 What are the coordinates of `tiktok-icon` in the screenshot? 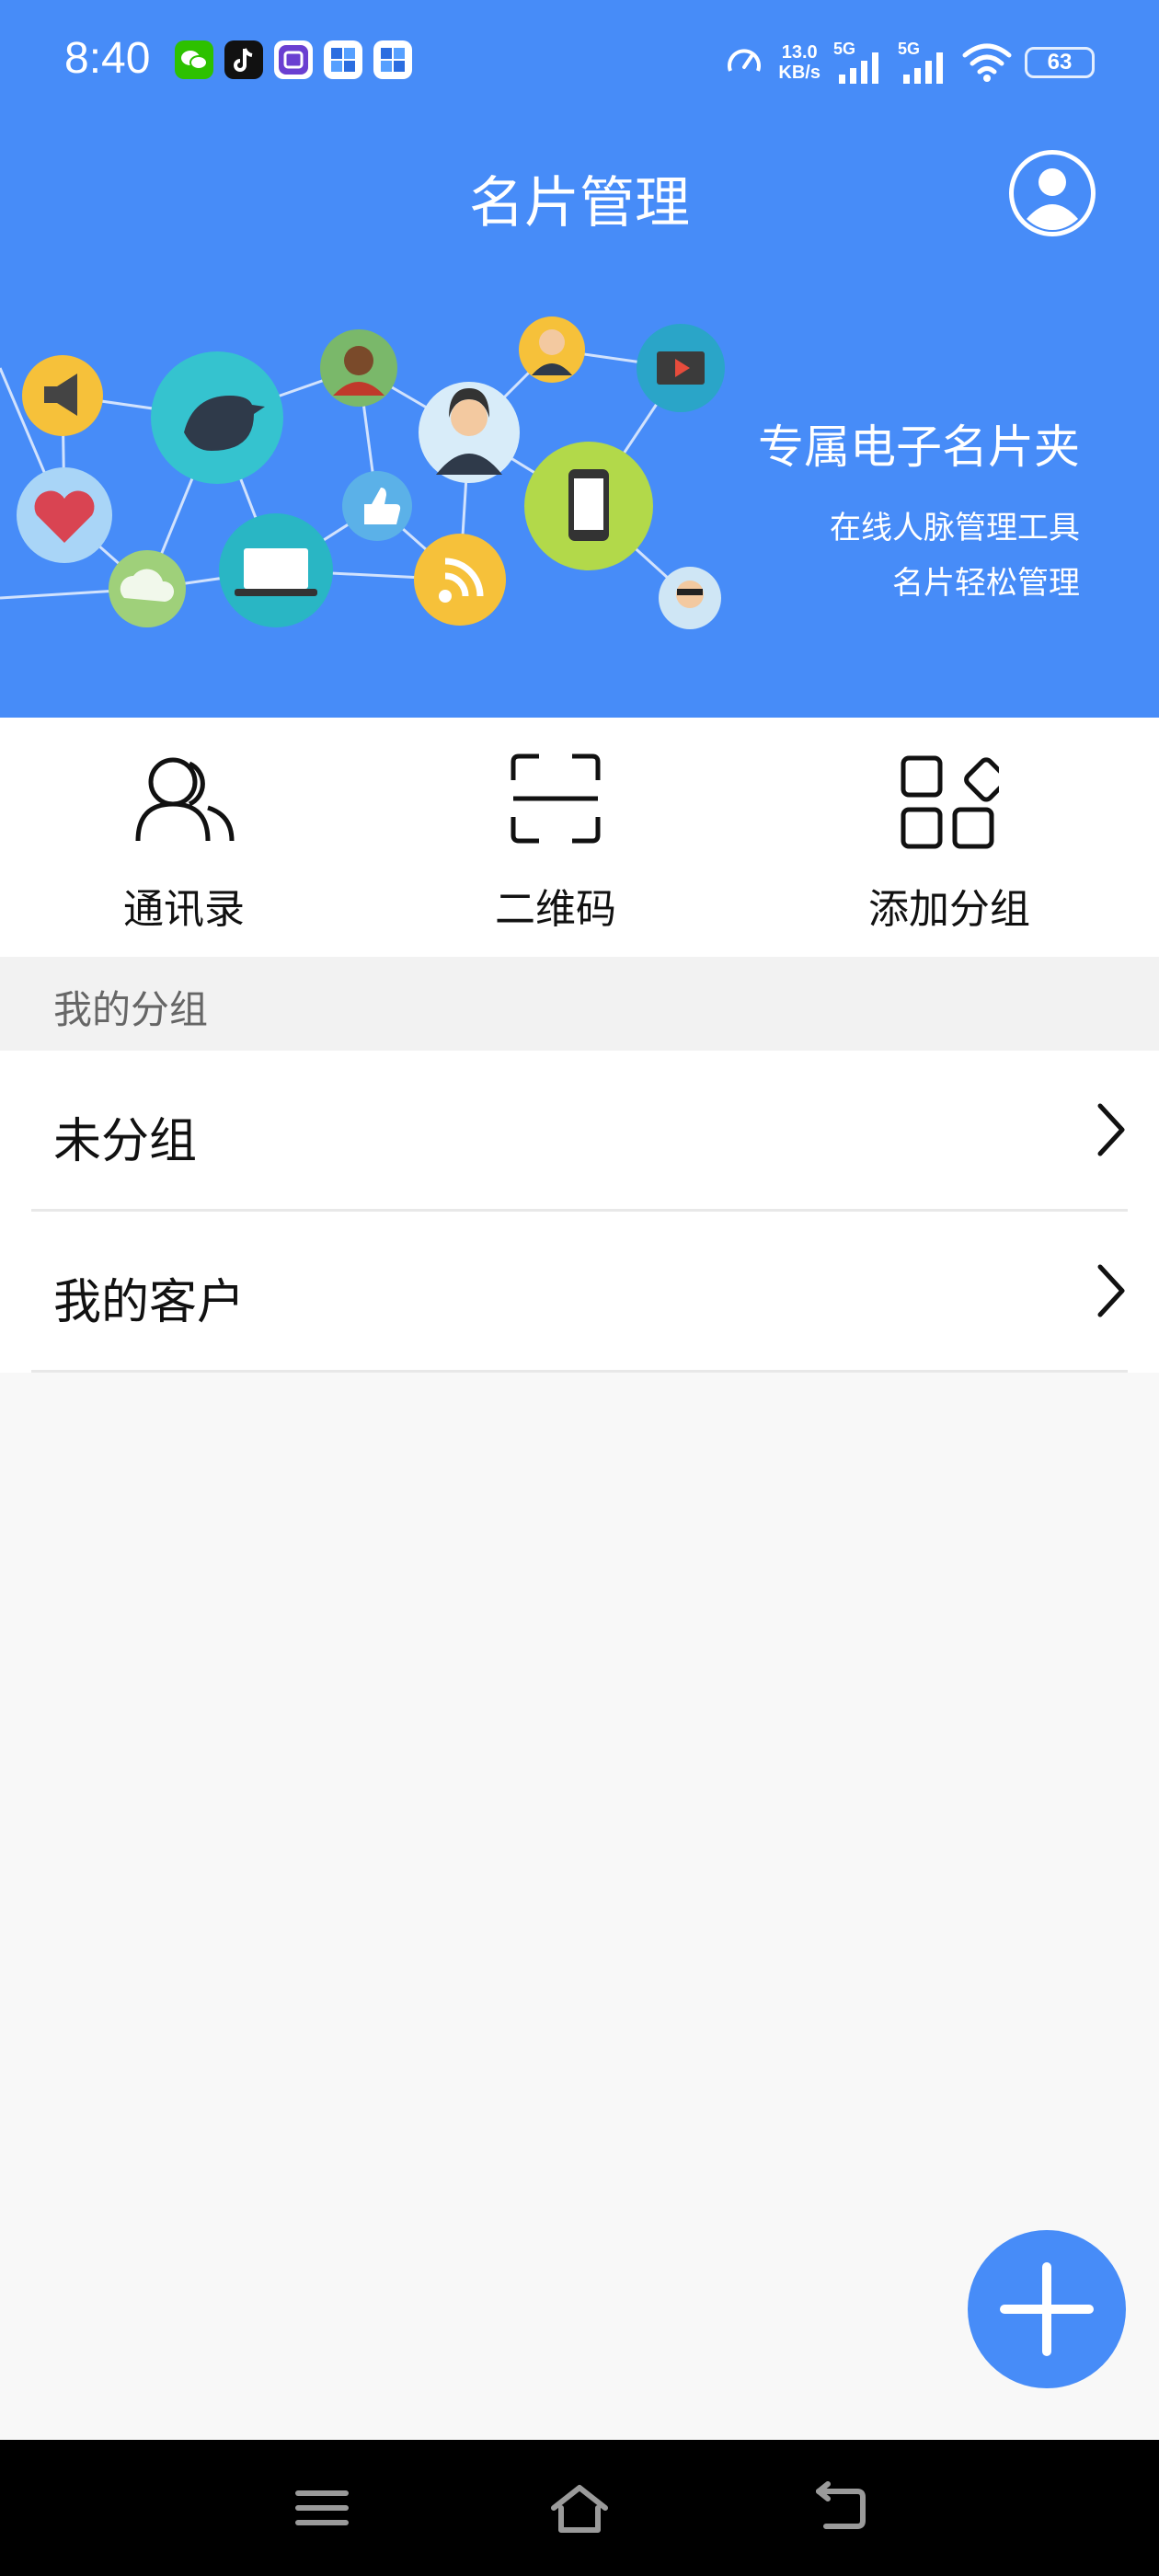 It's located at (243, 59).